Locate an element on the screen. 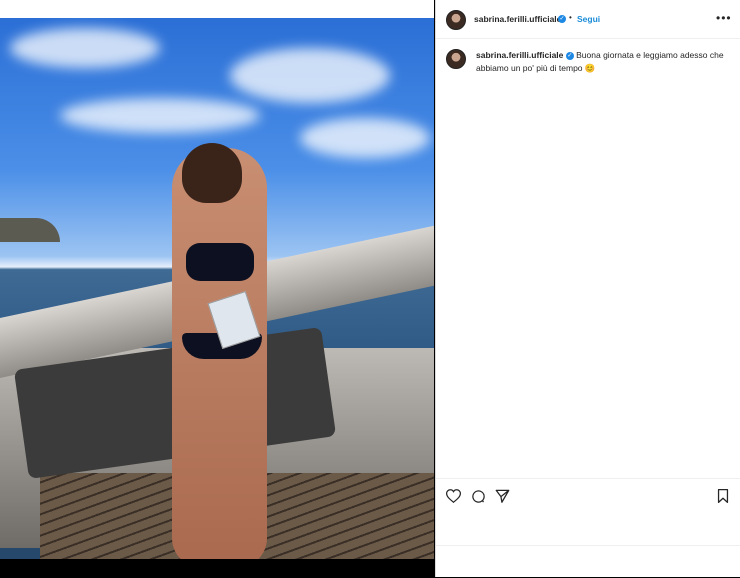  caption-text-line1: Buona giornata e leggiamo adesso che is located at coordinates (650, 55).